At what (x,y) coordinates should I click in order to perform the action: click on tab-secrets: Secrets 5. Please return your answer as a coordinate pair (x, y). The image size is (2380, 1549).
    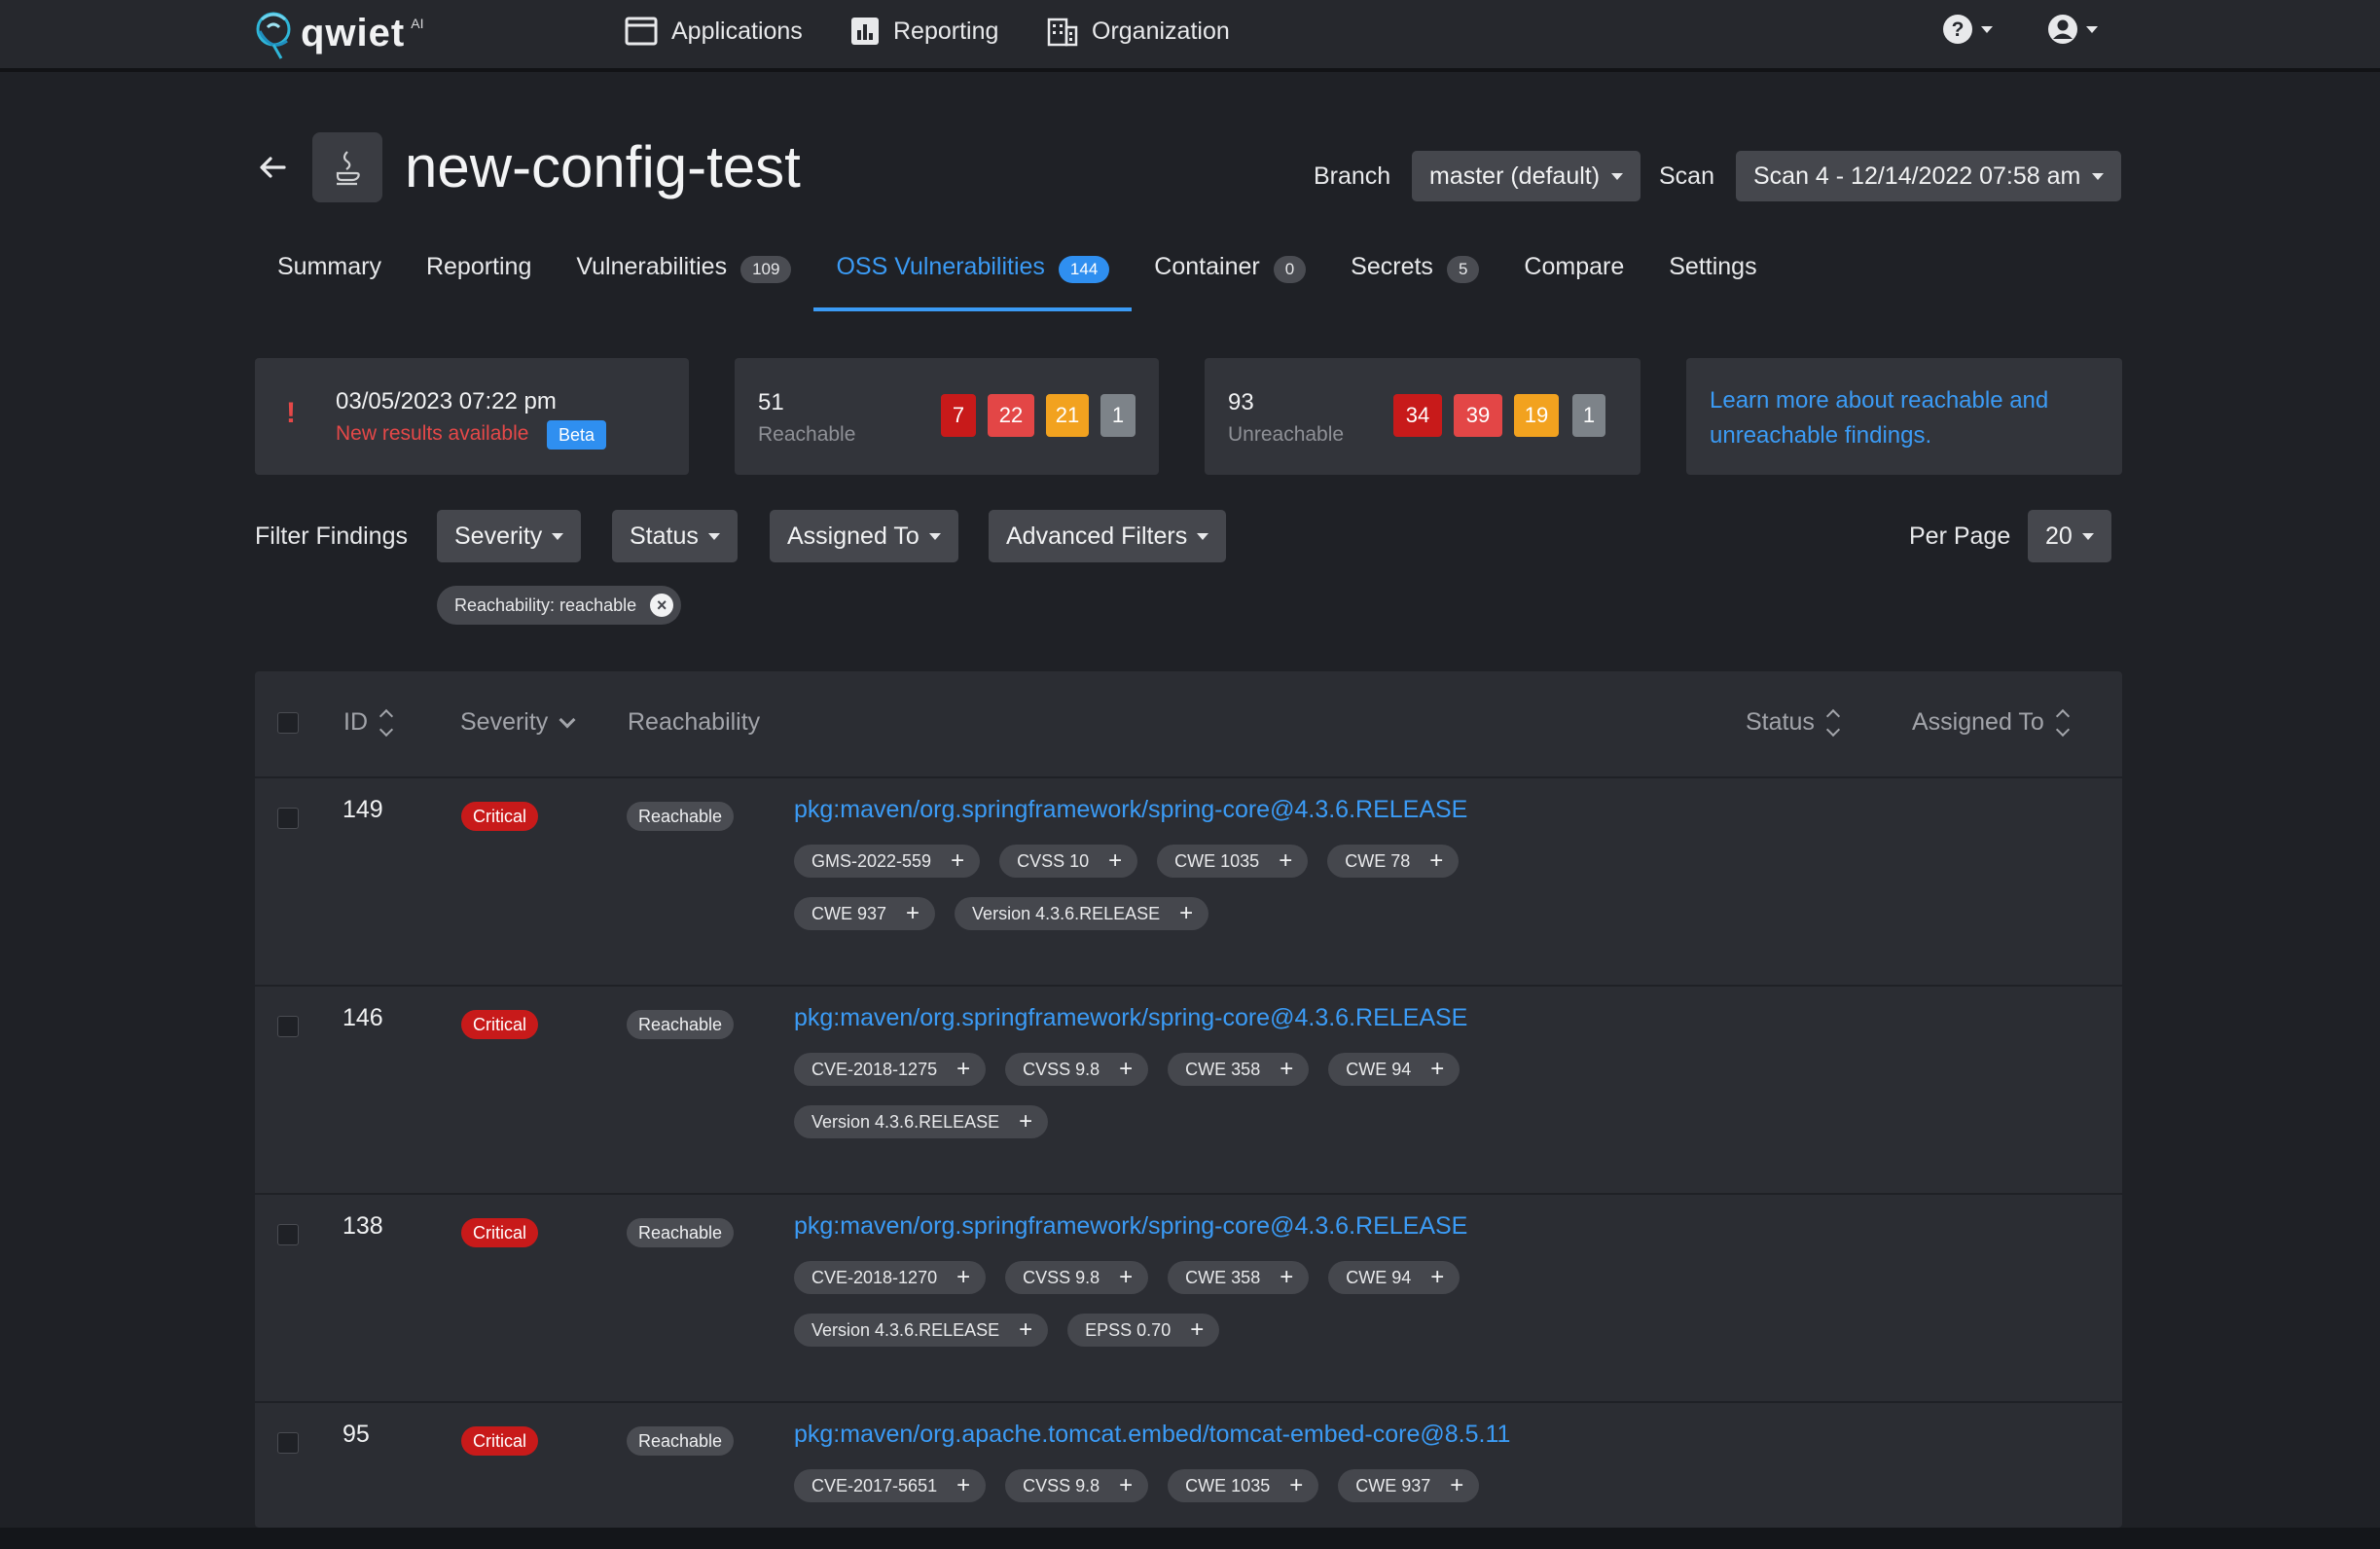
    Looking at the image, I should click on (1414, 278).